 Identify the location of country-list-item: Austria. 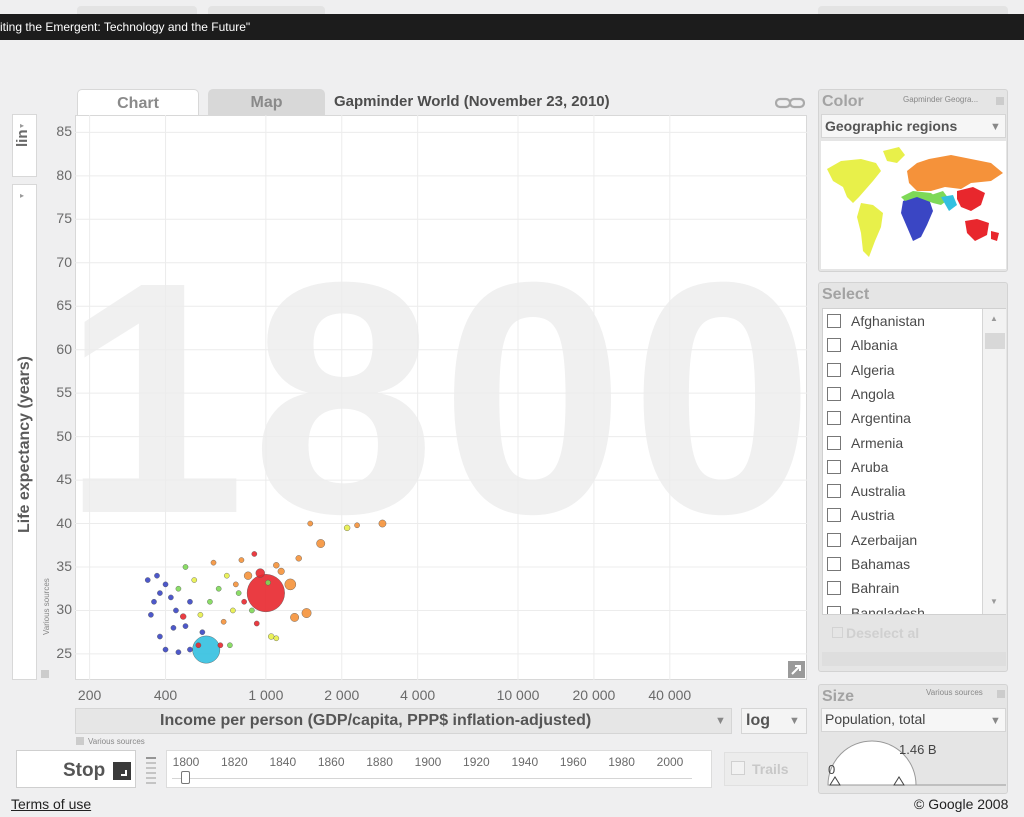
(861, 515).